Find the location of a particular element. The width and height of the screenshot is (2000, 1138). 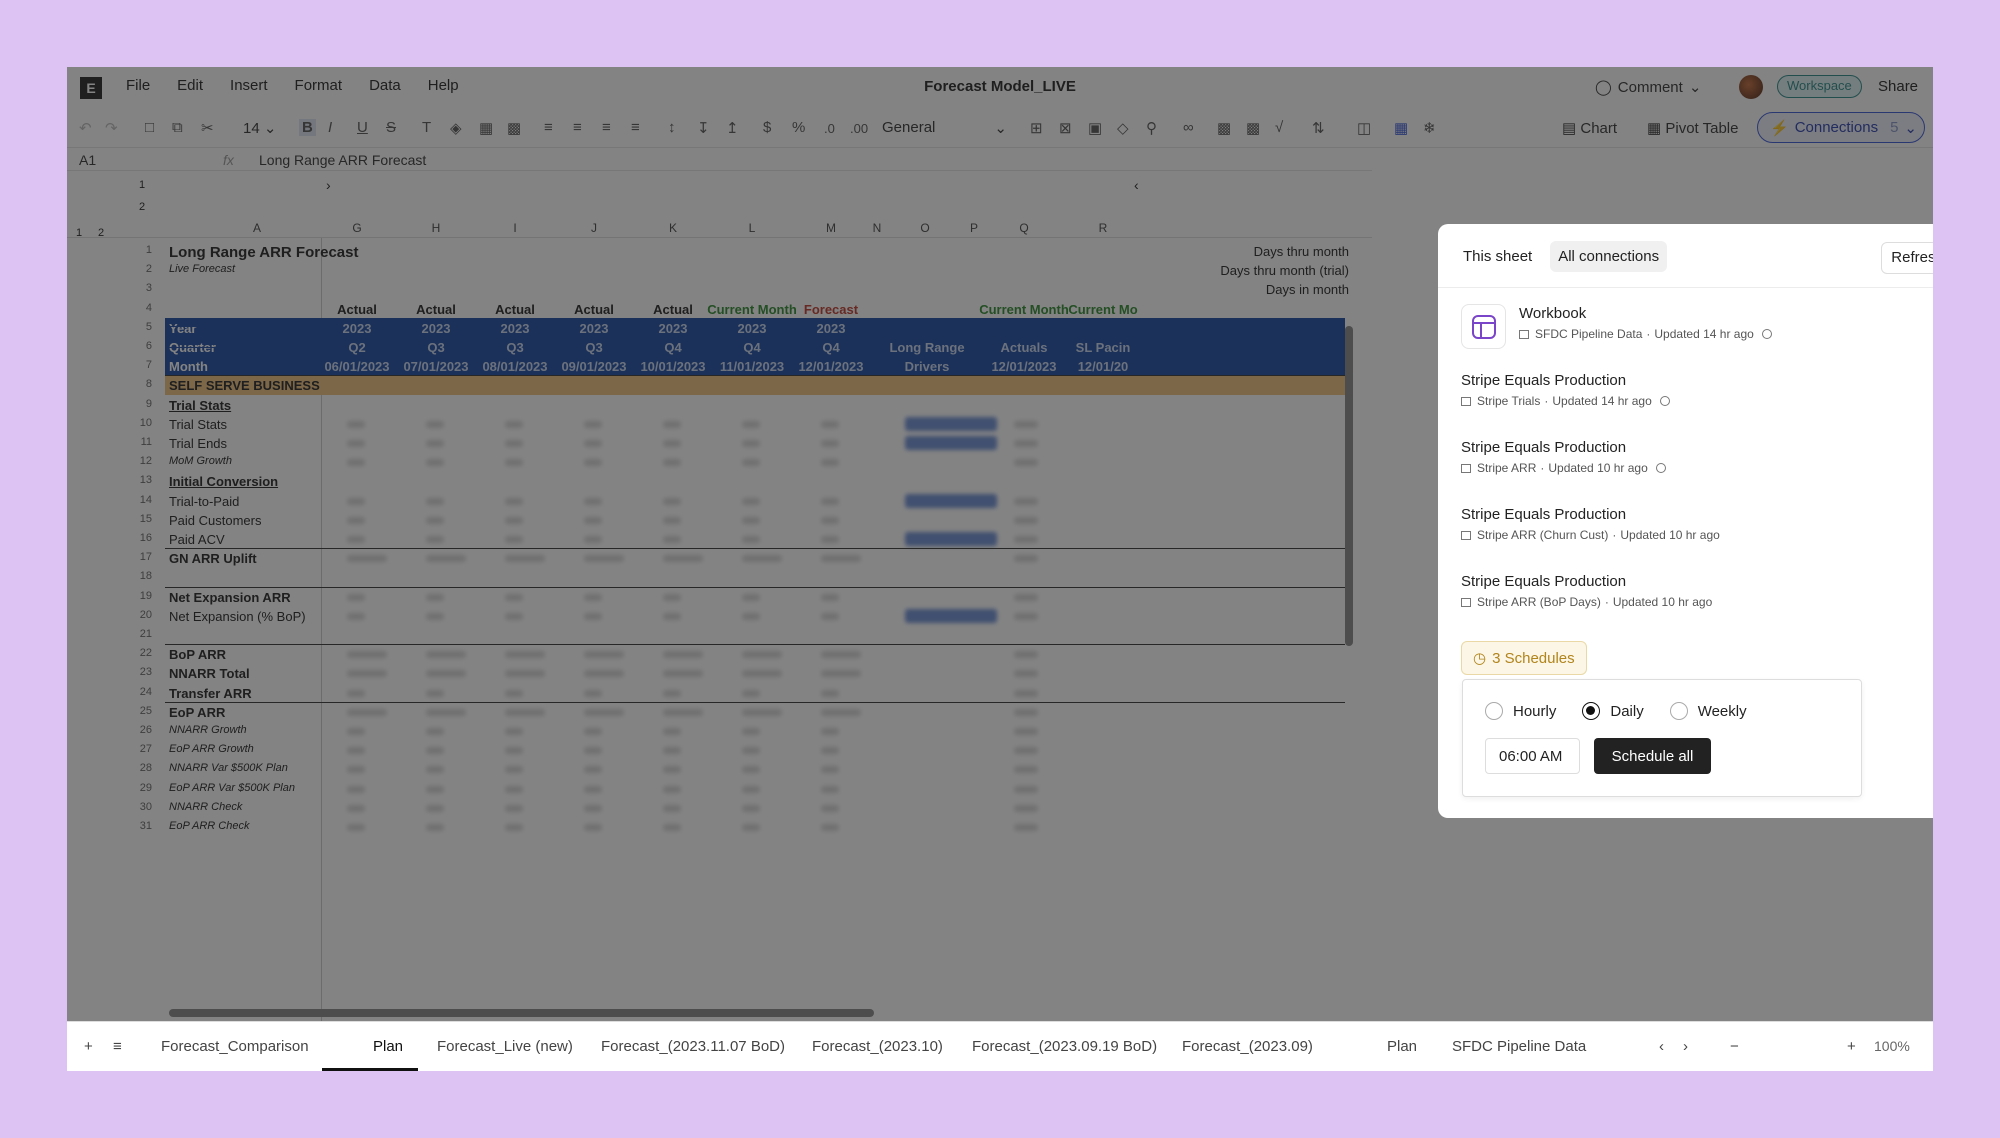

row-number: 18 is located at coordinates (137, 576).